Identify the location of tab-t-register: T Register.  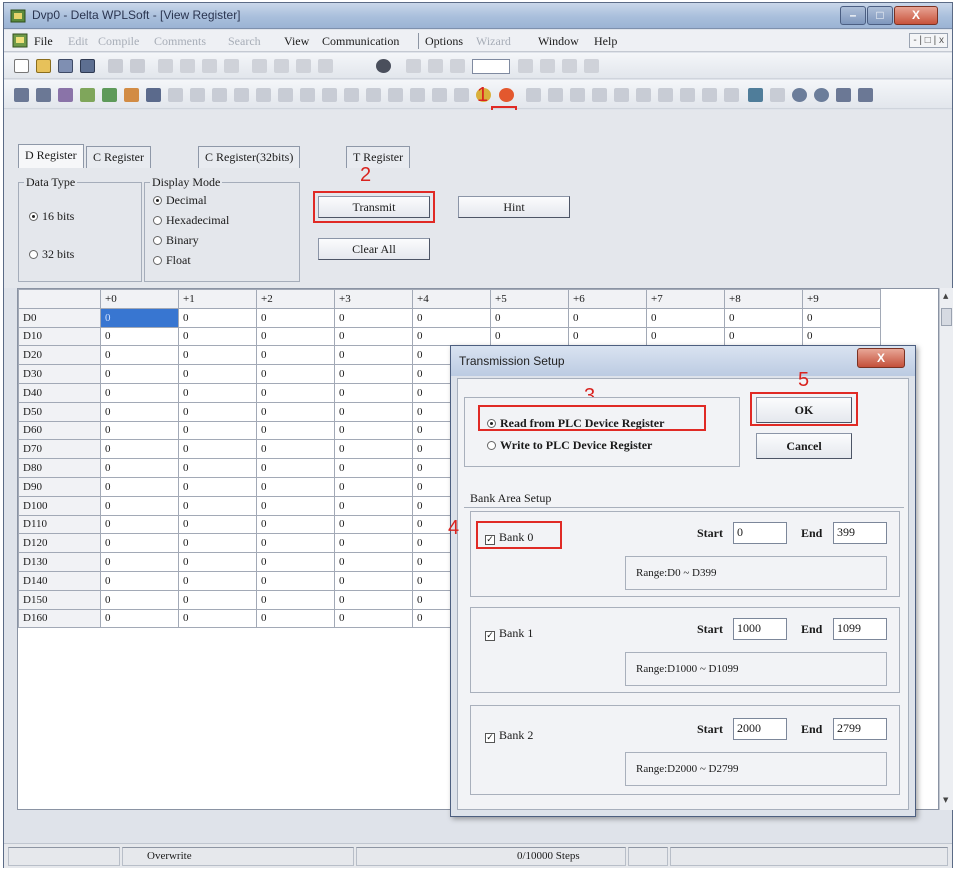
(378, 157).